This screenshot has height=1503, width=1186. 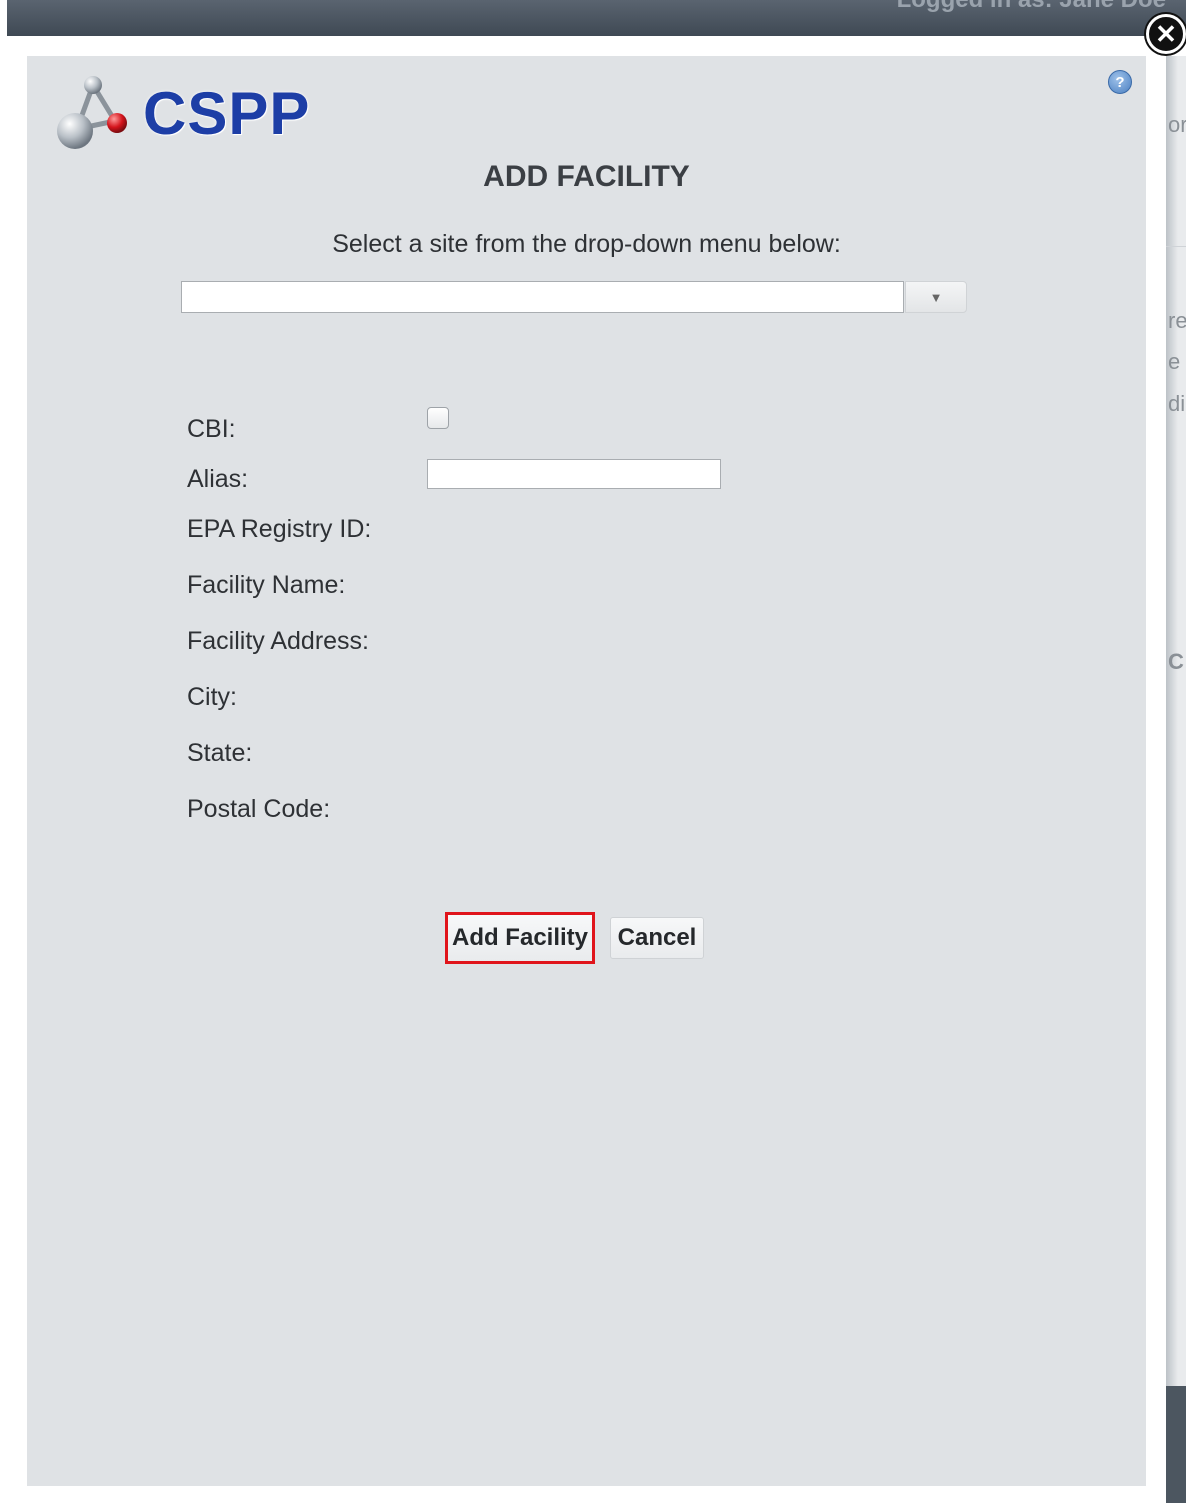 I want to click on facility-name-label: Facility Name:, so click(x=266, y=585).